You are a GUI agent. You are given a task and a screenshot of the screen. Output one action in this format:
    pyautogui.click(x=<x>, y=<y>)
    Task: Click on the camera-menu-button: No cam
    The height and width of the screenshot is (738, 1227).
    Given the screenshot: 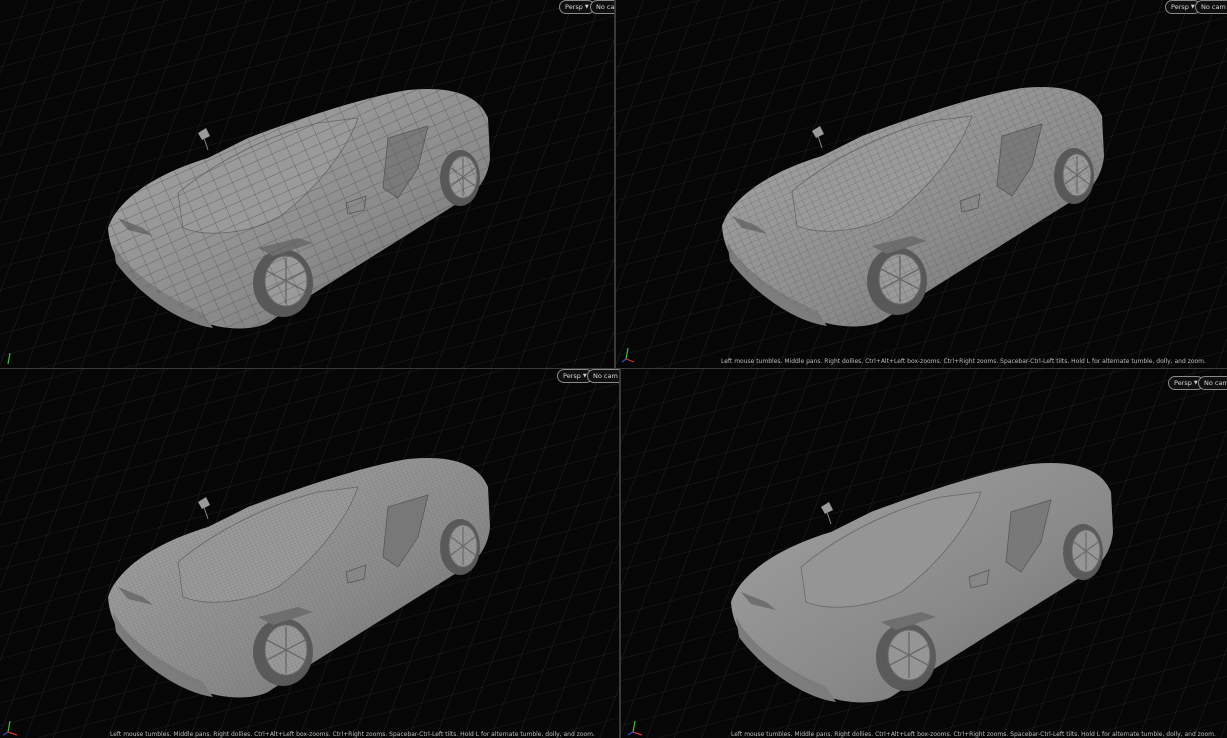 What is the action you would take?
    pyautogui.click(x=602, y=7)
    